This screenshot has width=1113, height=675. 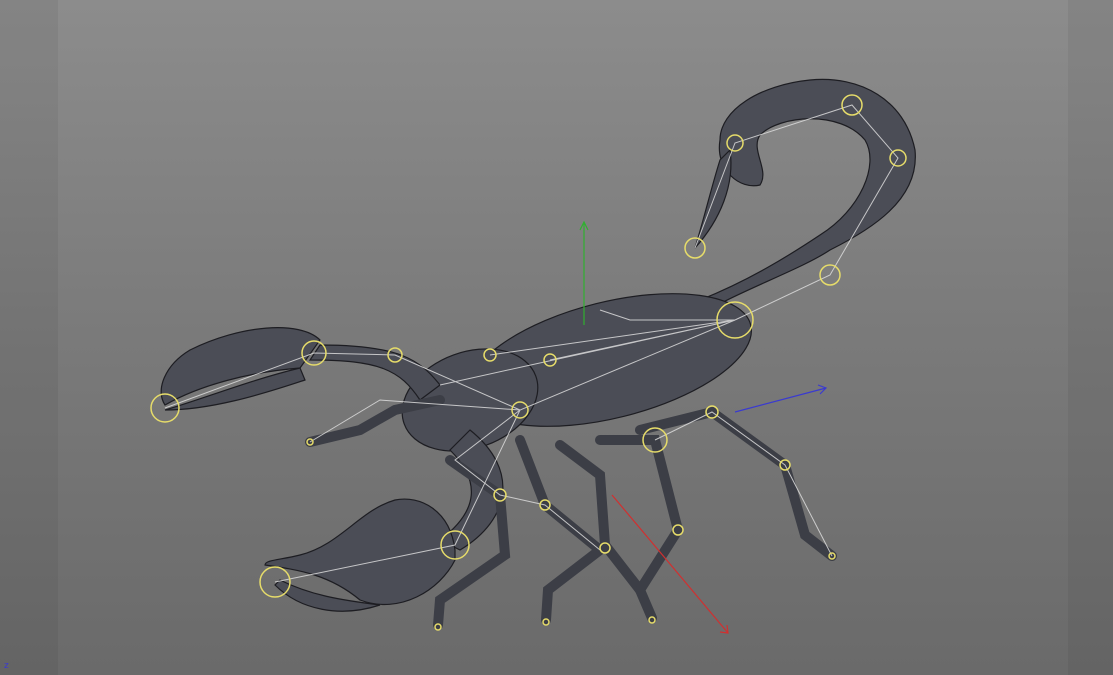 I want to click on z-axis, so click(x=781, y=398).